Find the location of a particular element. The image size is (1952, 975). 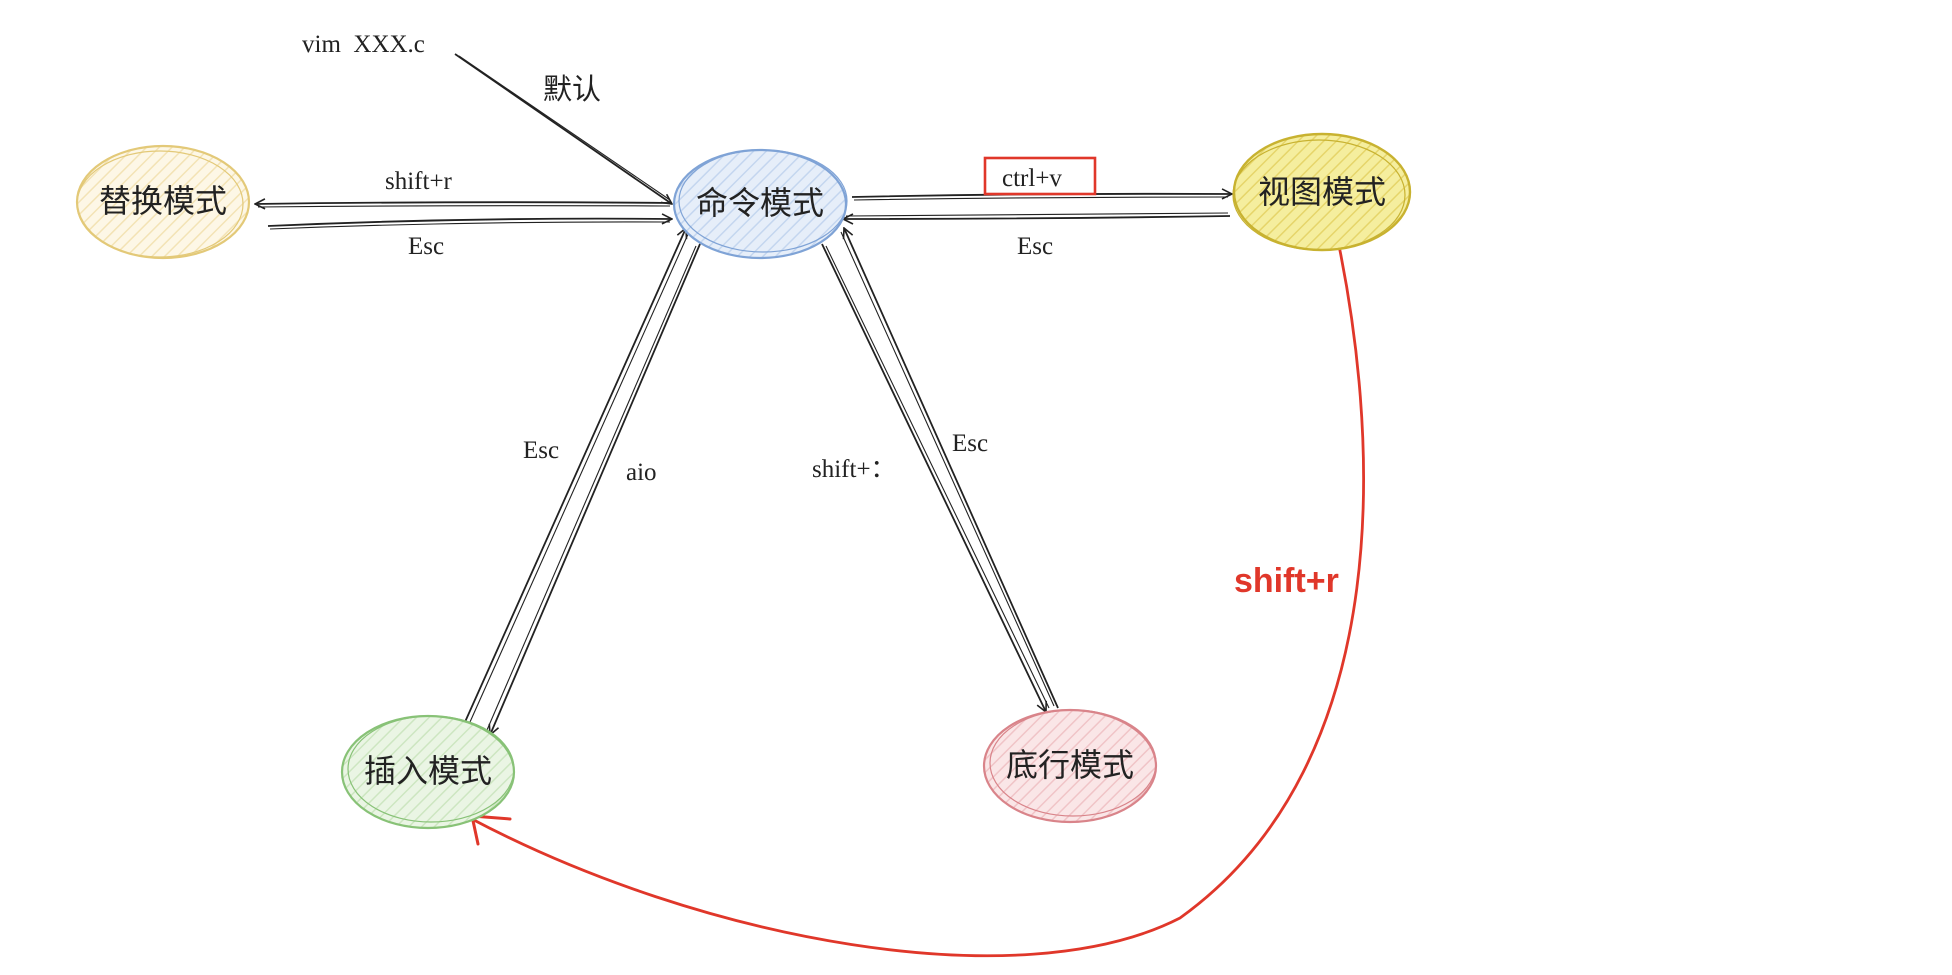

node-lastline: 底行模式 is located at coordinates (1070, 766).